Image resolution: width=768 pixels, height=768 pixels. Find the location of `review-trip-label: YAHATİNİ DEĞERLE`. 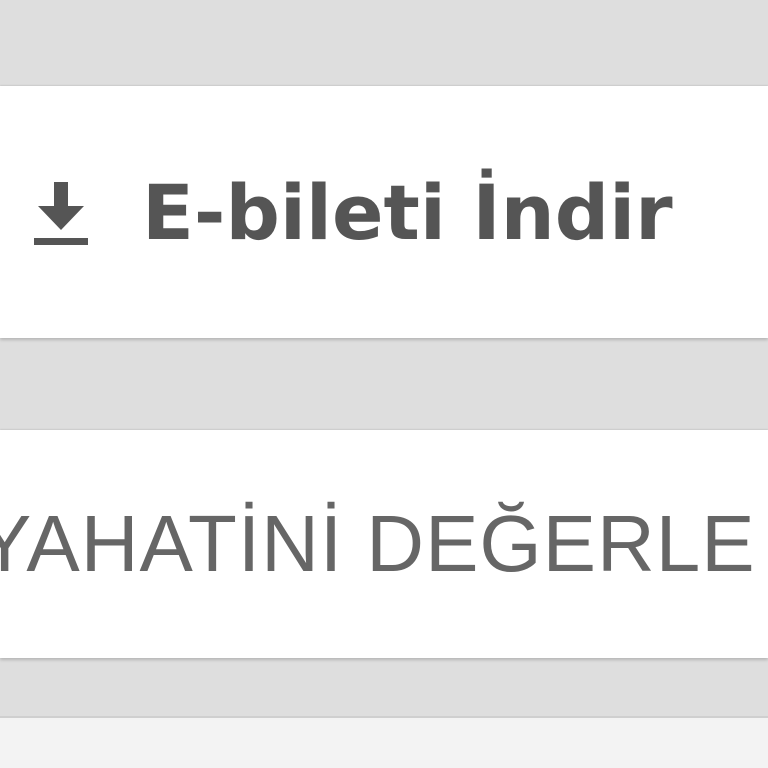

review-trip-label: YAHATİNİ DEĞERLE is located at coordinates (378, 543).